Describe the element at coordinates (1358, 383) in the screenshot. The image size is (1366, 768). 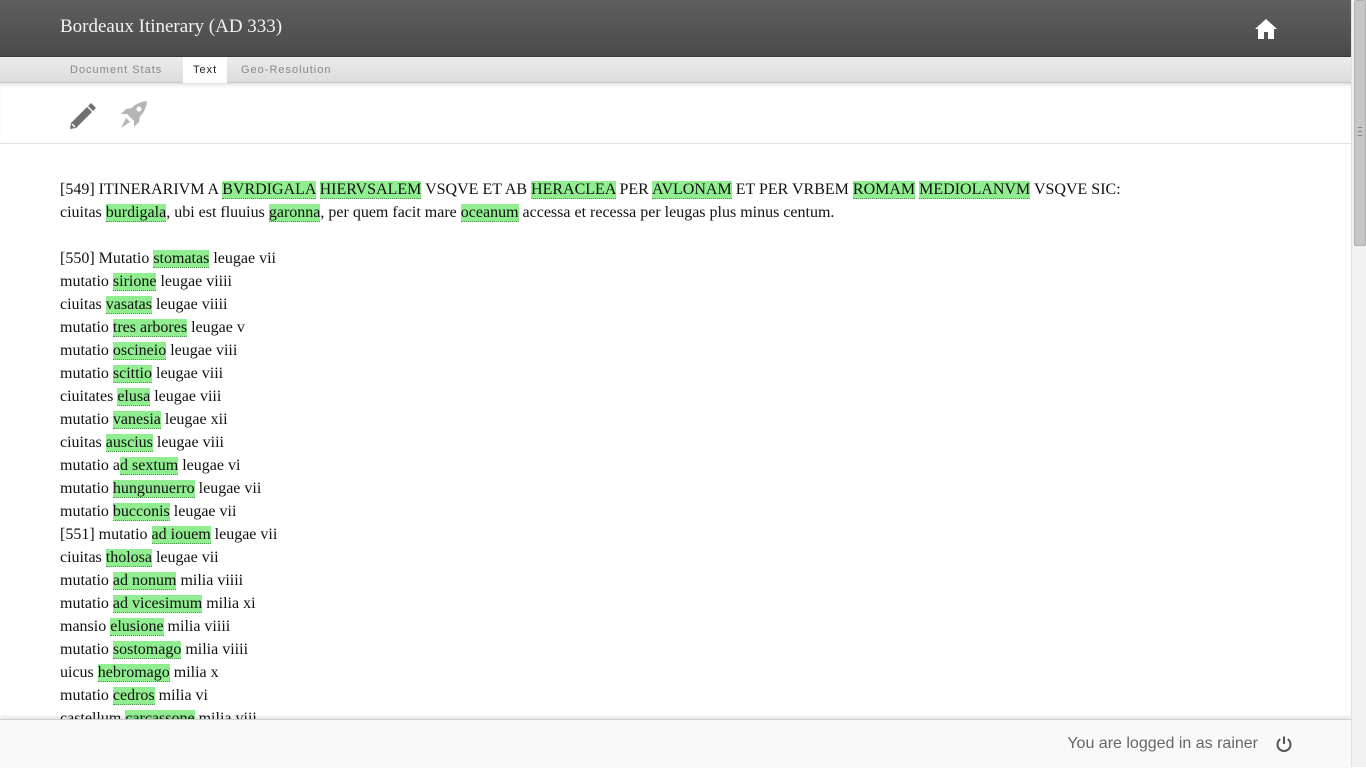
I see `vertical-scrollbar` at that location.